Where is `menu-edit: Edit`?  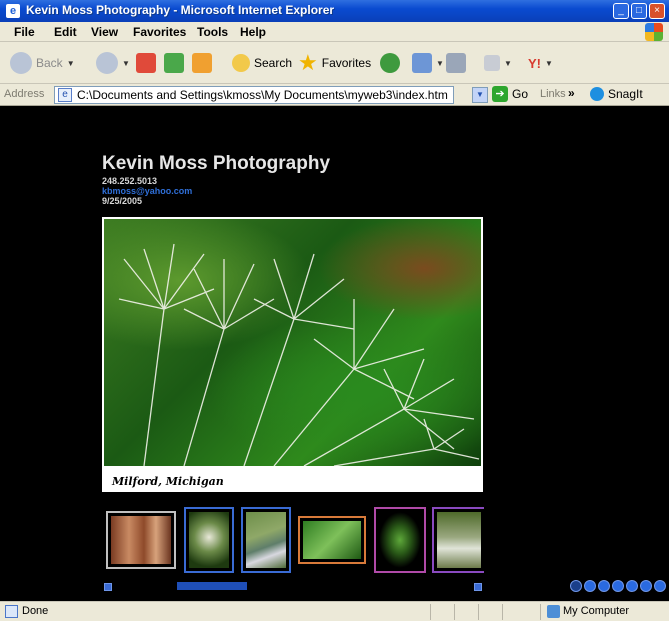
menu-edit: Edit is located at coordinates (65, 32).